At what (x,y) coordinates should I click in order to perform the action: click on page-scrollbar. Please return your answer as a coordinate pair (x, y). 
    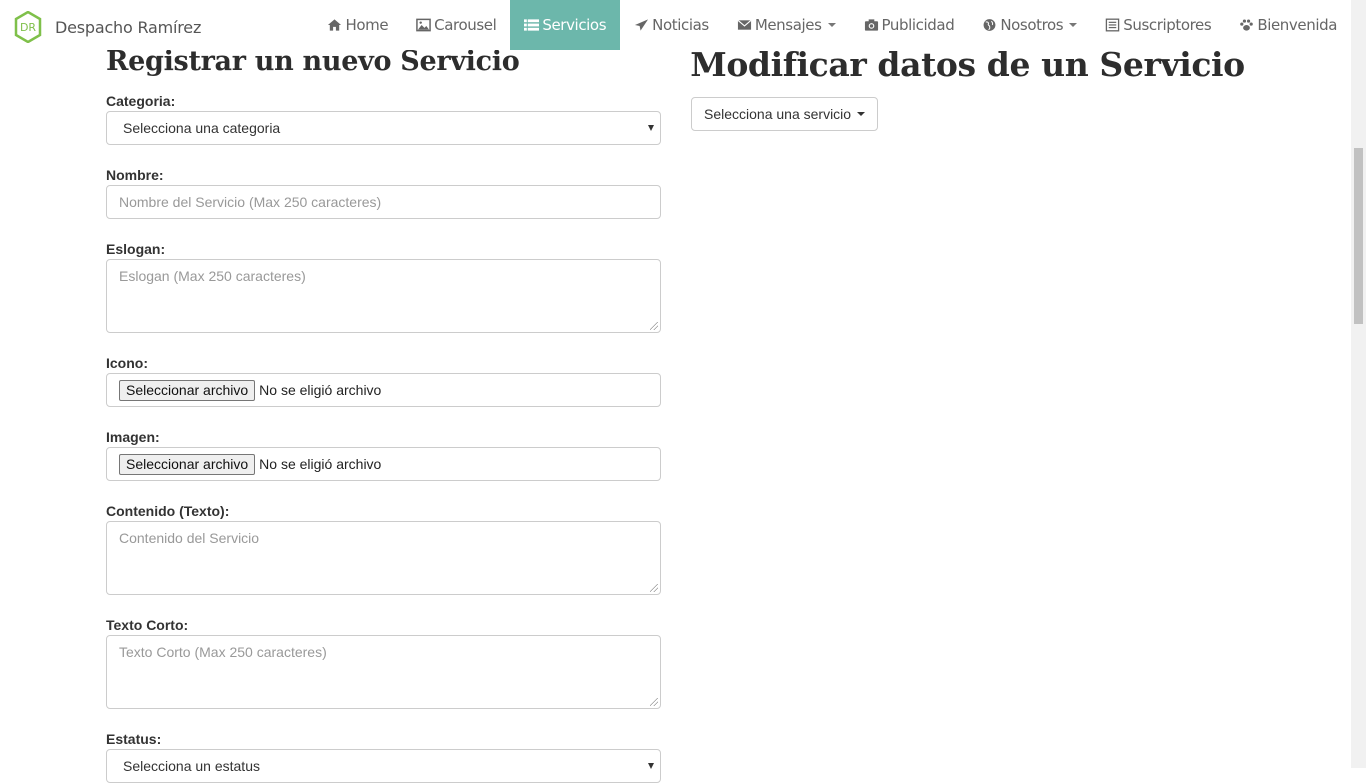
    Looking at the image, I should click on (1358, 384).